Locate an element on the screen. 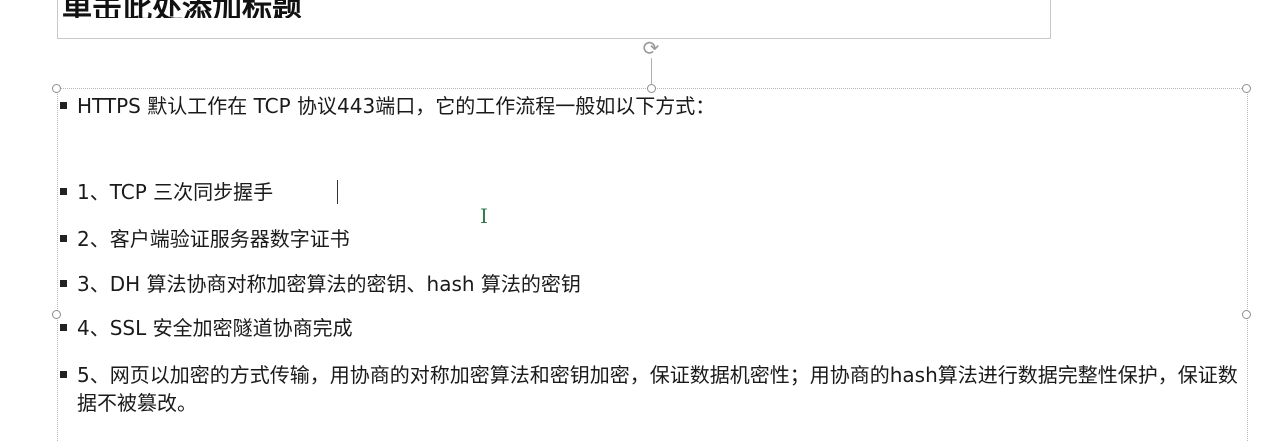 This screenshot has width=1270, height=442. bullet-text: 1、TCP 三次同步握手 is located at coordinates (175, 192).